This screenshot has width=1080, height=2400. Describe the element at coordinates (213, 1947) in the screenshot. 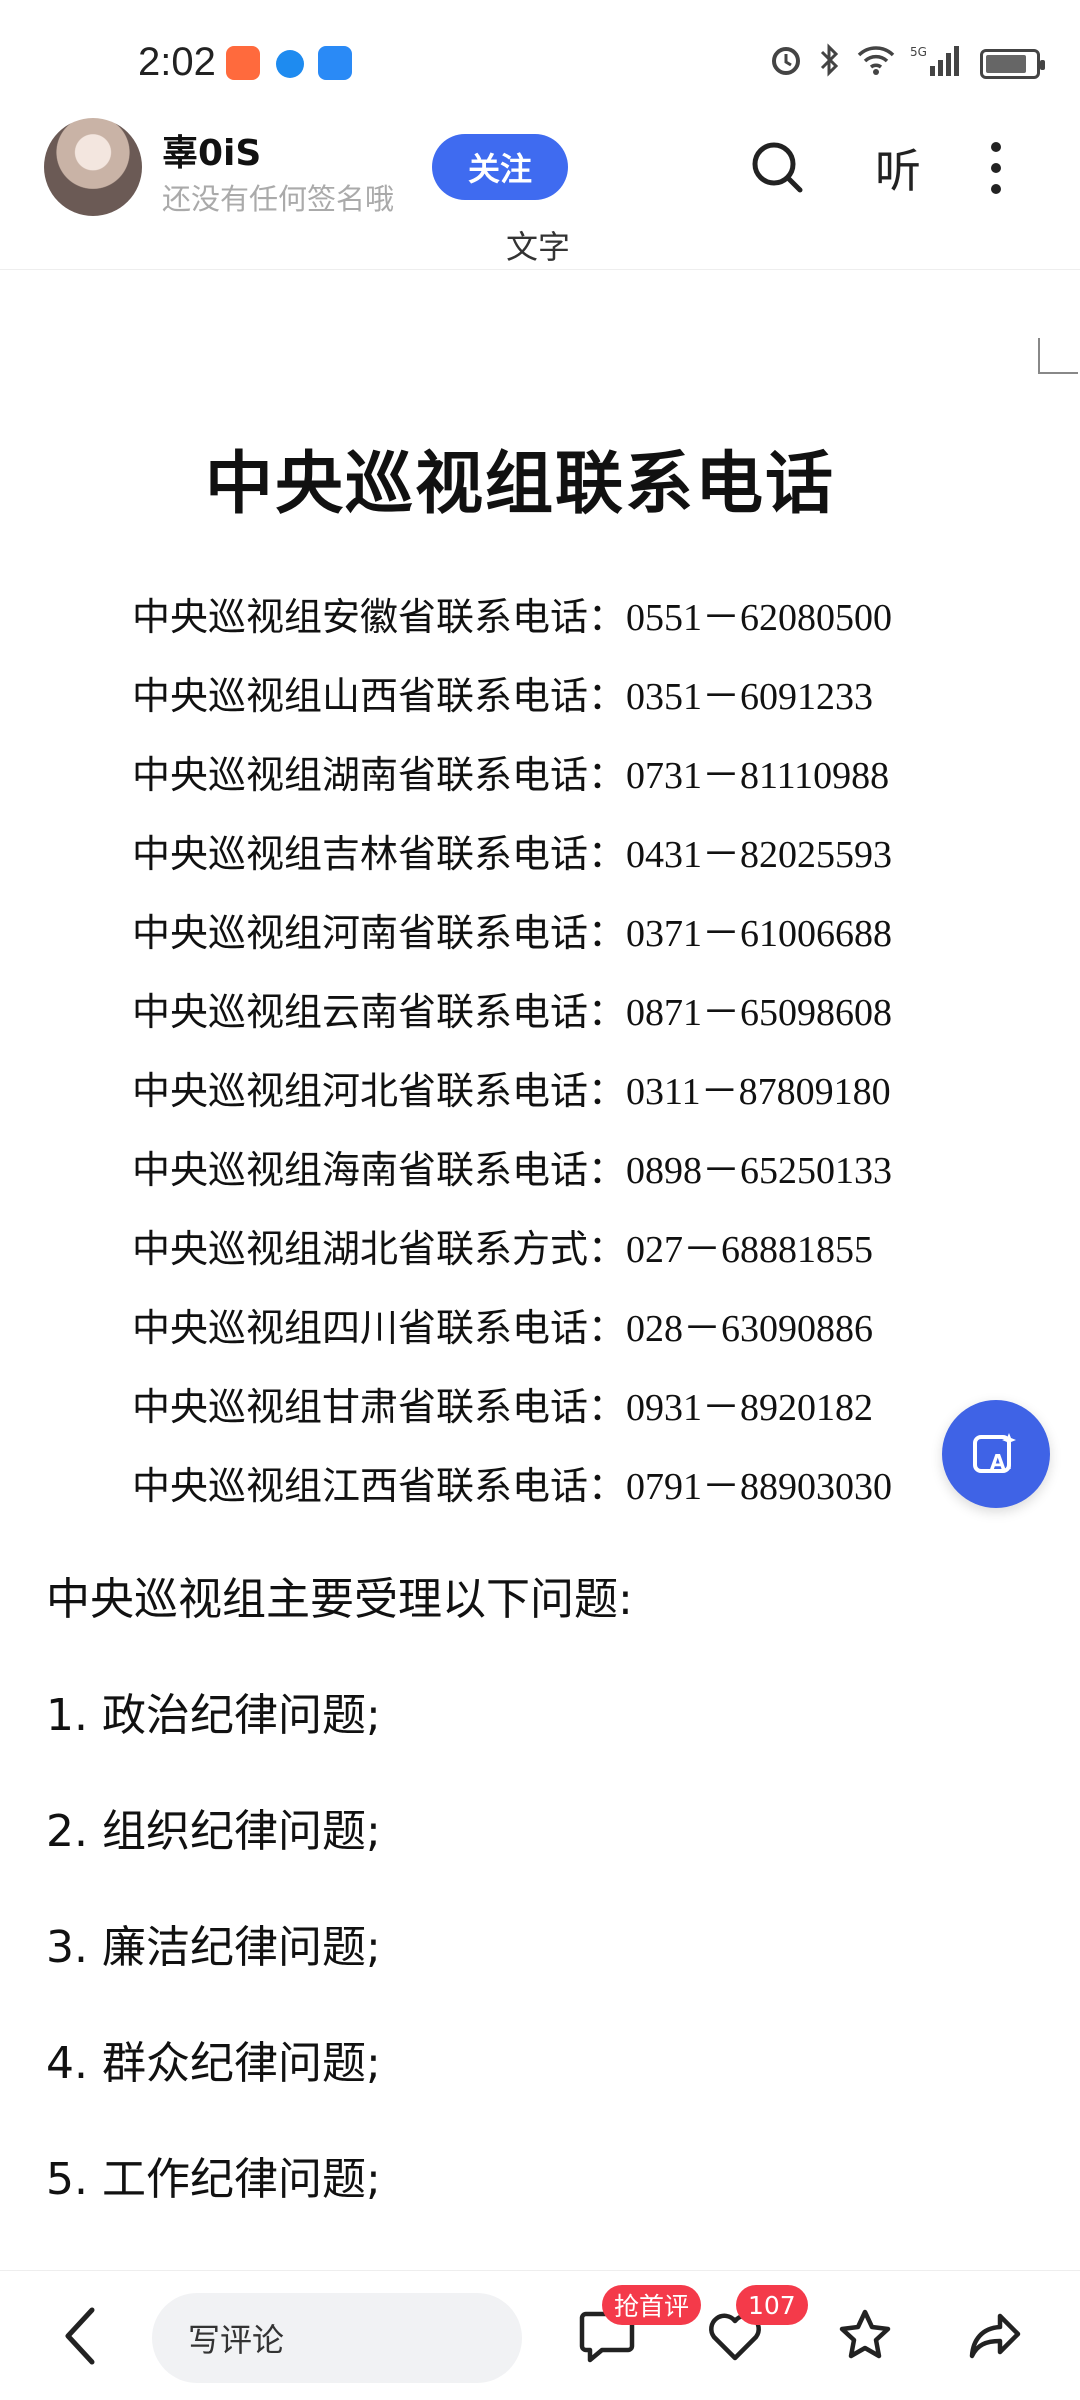

I see `body-paragraph: 3. 廉洁纪律问题;` at that location.